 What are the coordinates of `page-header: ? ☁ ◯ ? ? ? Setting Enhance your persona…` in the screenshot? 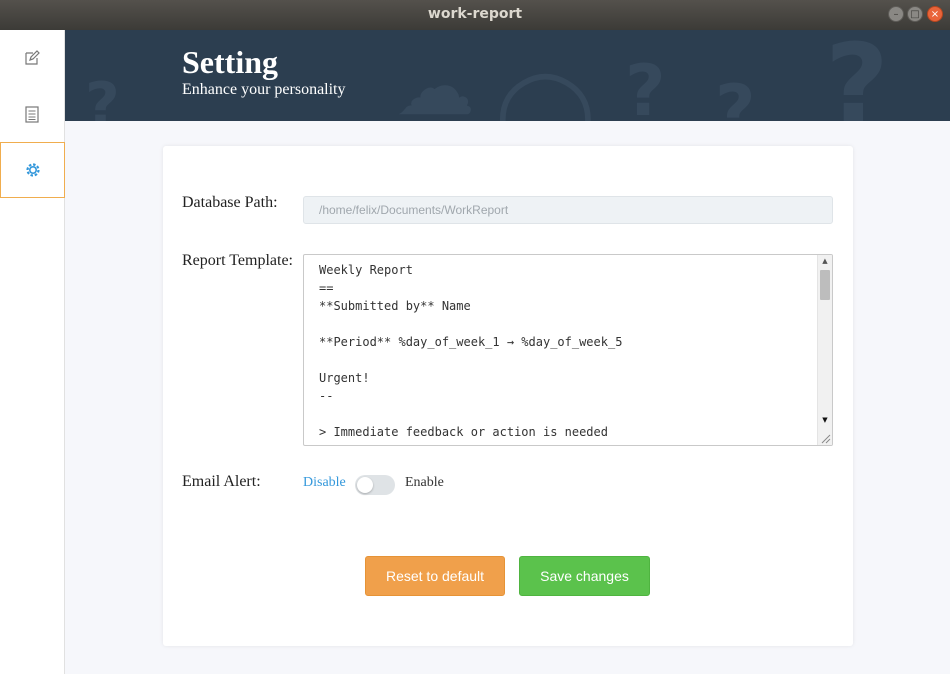 It's located at (507, 75).